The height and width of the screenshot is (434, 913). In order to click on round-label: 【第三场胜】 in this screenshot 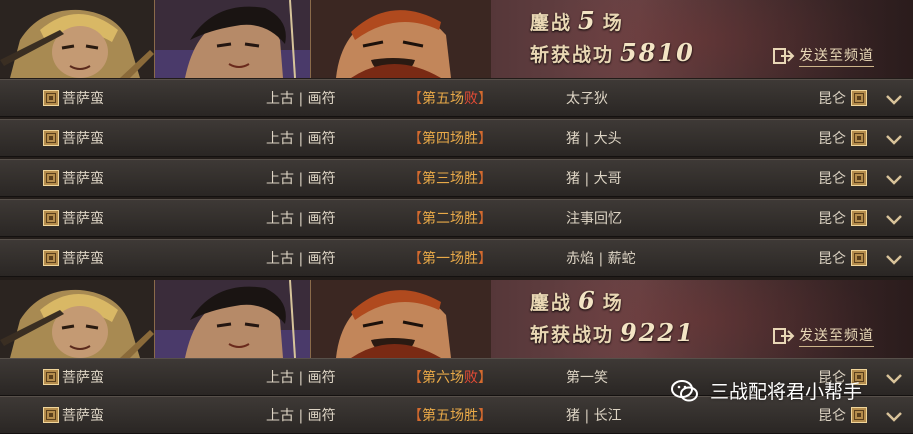, I will do `click(450, 179)`.